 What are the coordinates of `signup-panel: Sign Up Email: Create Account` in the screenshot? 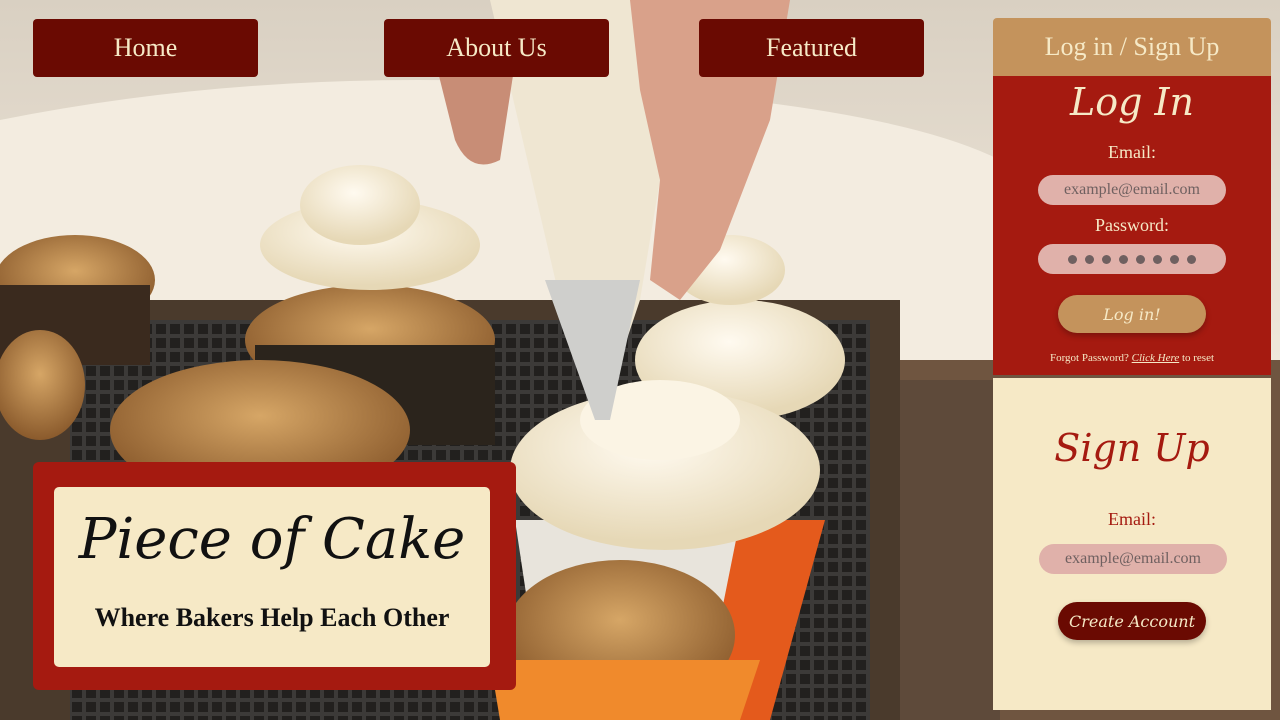 It's located at (1132, 544).